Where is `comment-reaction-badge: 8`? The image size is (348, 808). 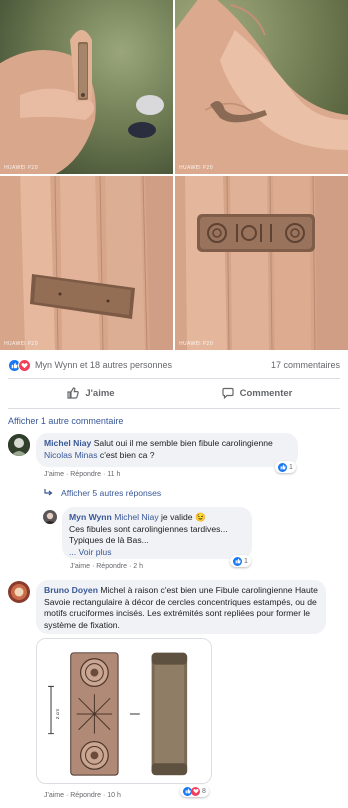
comment-reaction-badge: 8 is located at coordinates (194, 791).